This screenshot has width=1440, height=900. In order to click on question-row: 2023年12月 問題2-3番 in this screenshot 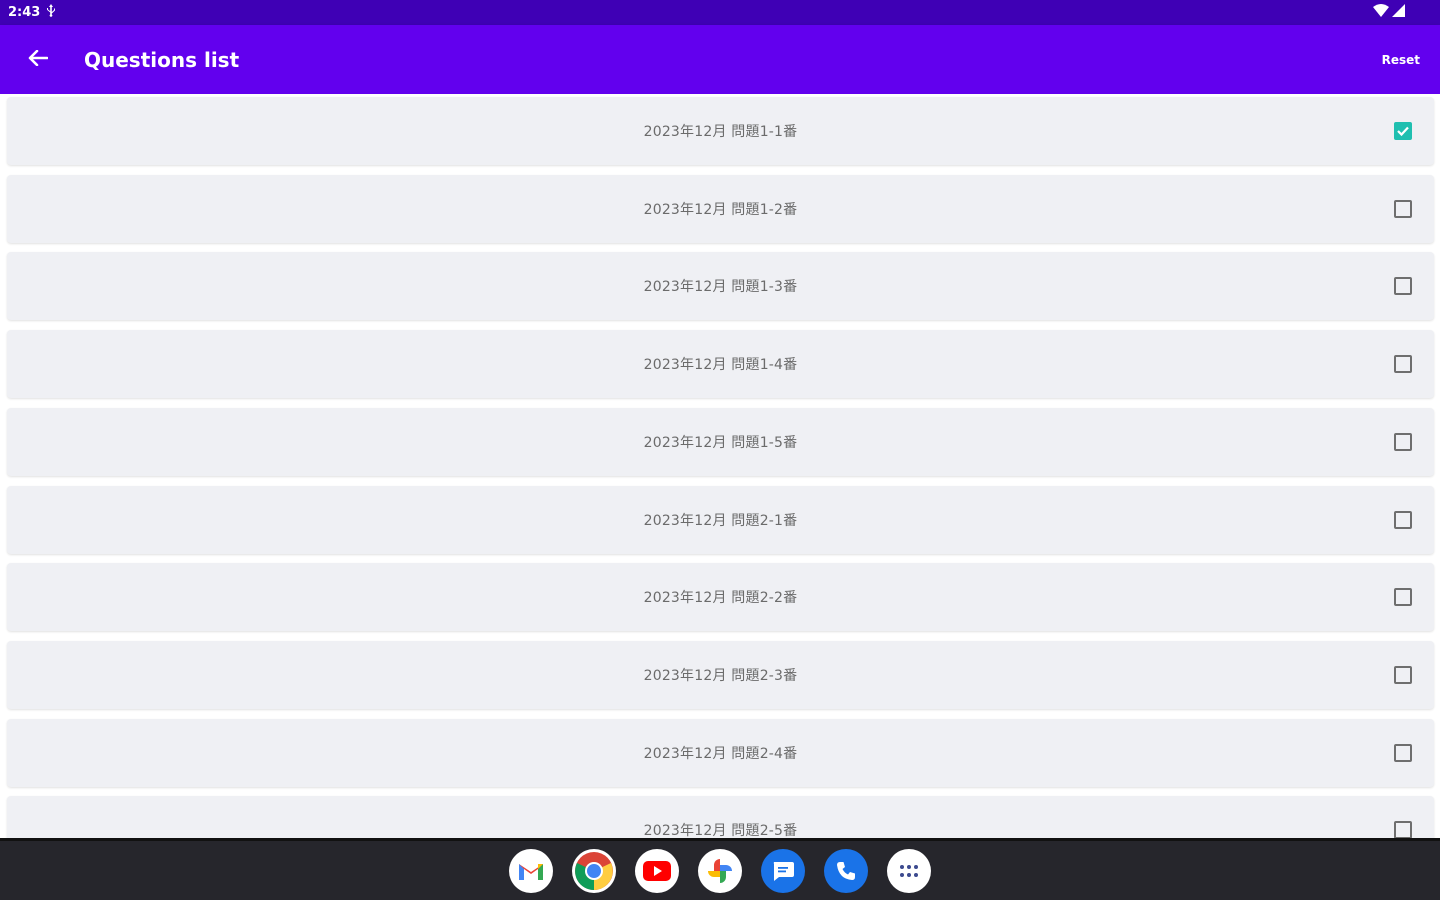, I will do `click(720, 674)`.